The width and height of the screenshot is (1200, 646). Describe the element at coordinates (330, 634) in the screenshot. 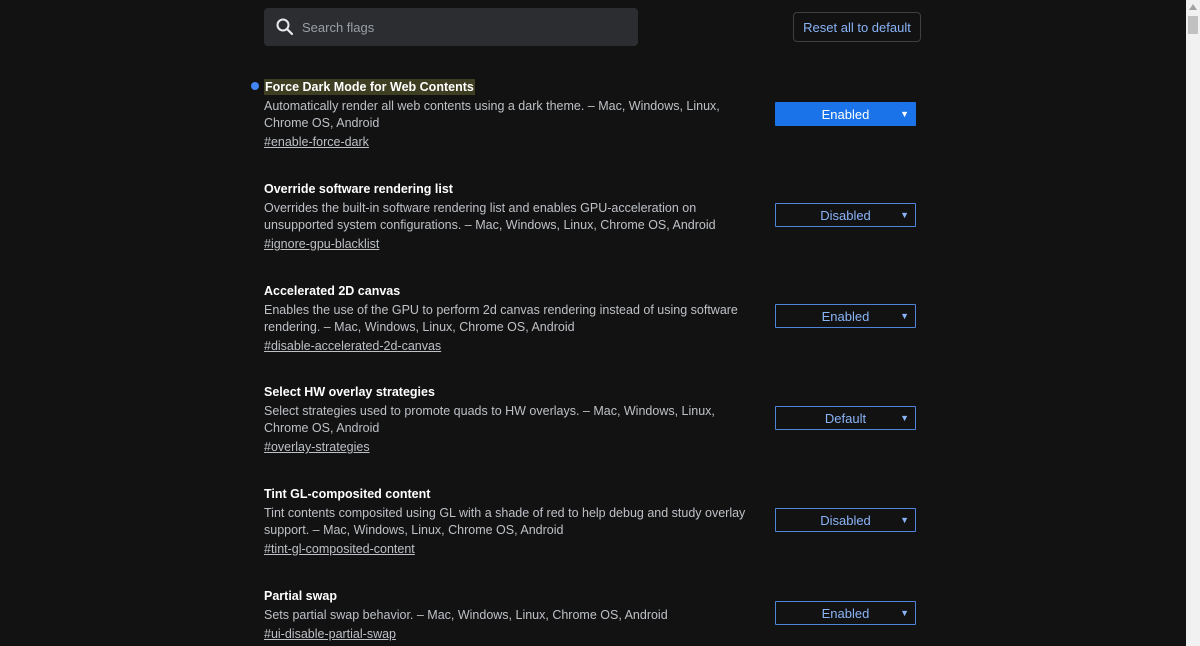

I see `experiment-link: #ui-disable-partial-swap` at that location.